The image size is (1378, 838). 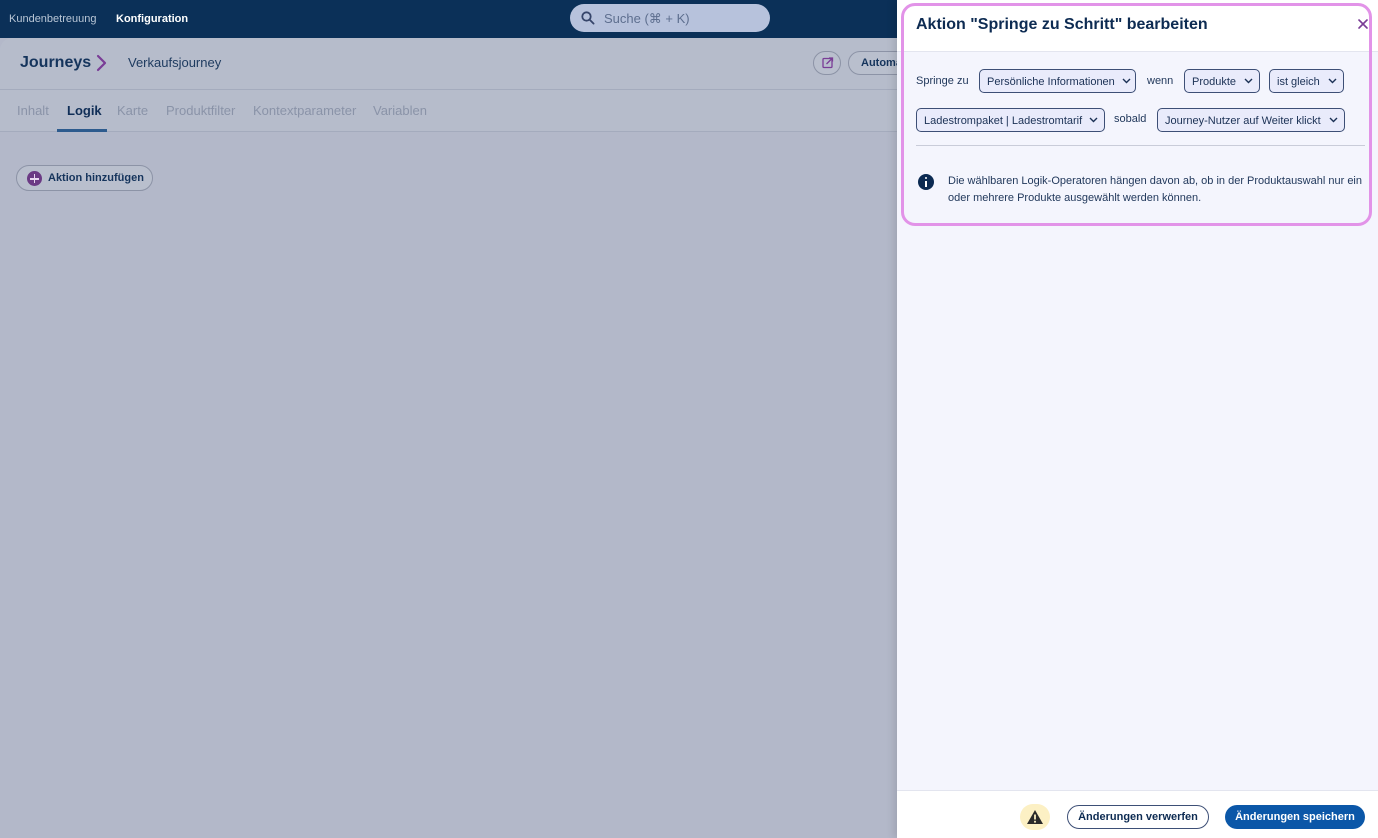 I want to click on jump-to-step-select: Persönliche Informationen, so click(x=1057, y=81).